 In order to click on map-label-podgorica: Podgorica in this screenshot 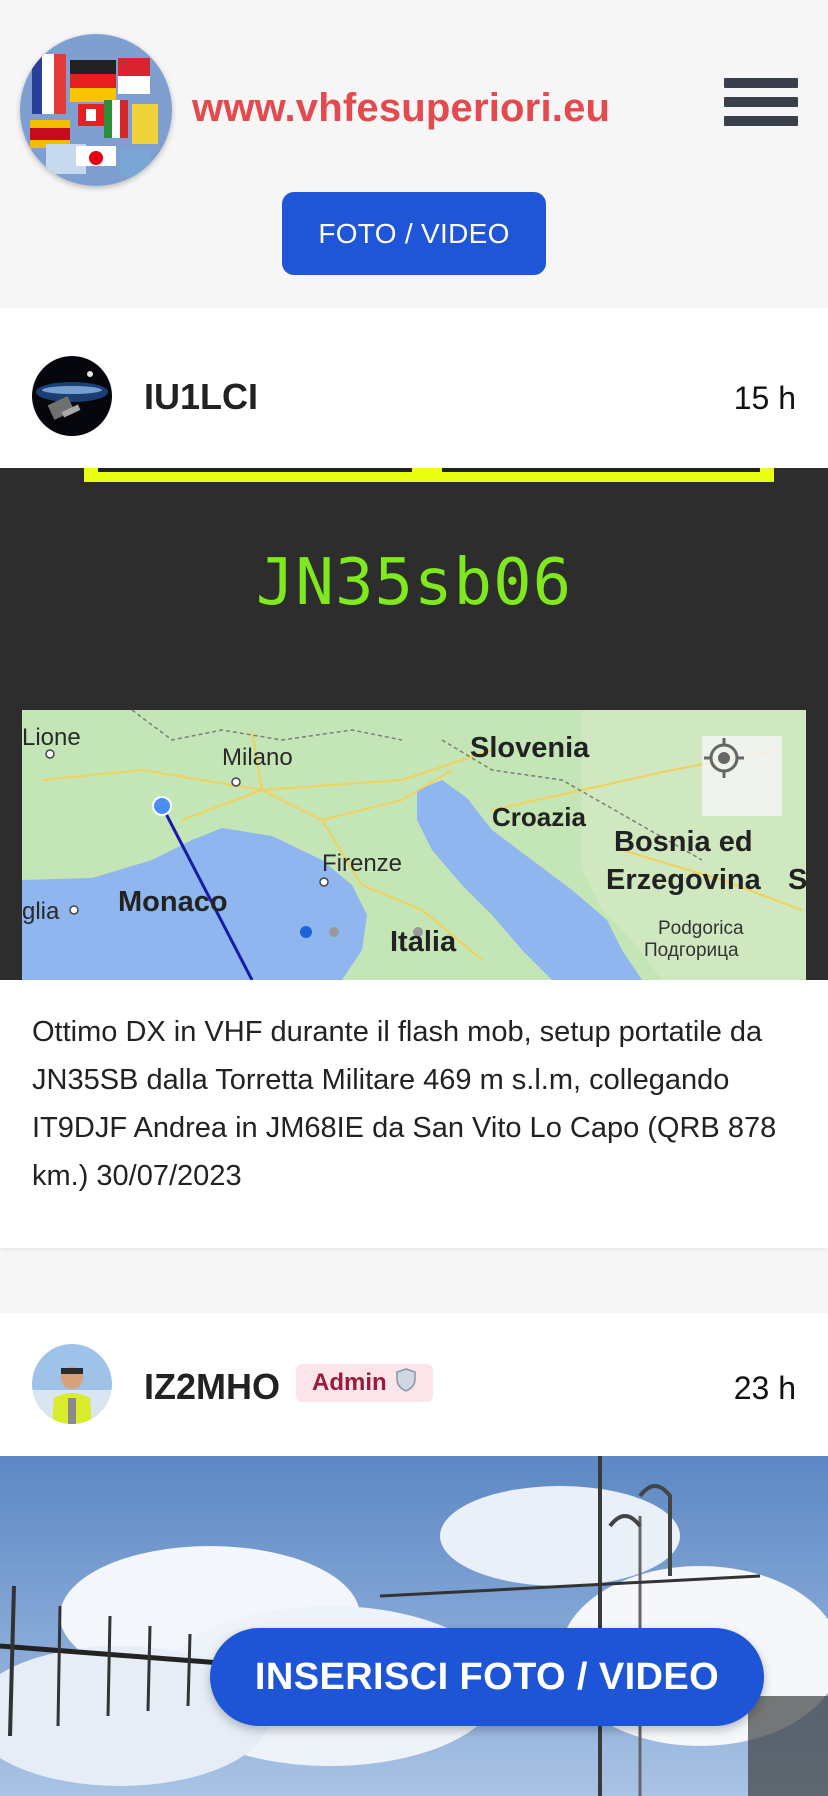, I will do `click(701, 928)`.